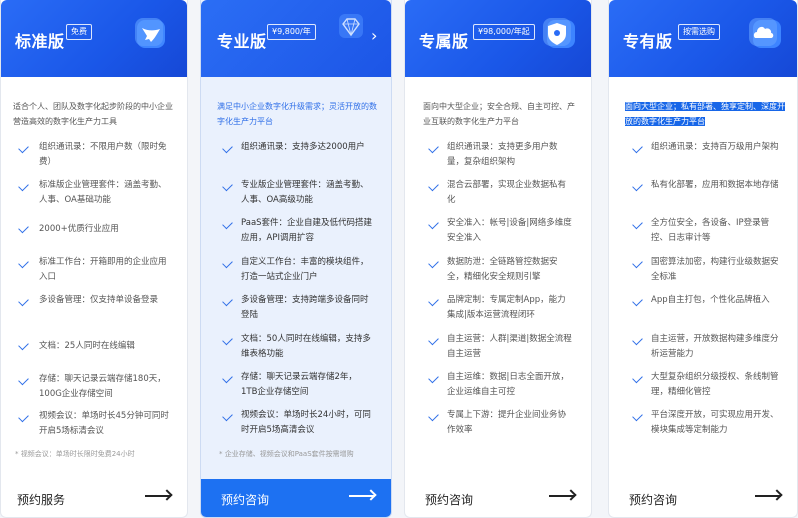 The height and width of the screenshot is (518, 798). I want to click on plan-title: 标准版, so click(40, 41).